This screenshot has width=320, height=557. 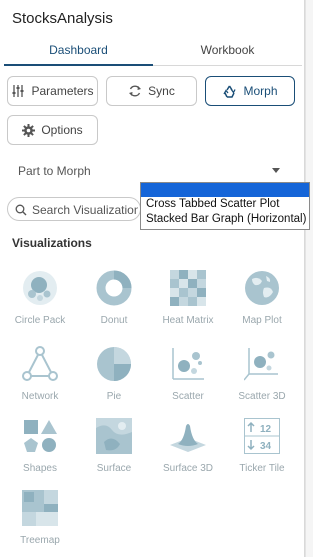 I want to click on viz-label: Treemap, so click(x=40, y=540).